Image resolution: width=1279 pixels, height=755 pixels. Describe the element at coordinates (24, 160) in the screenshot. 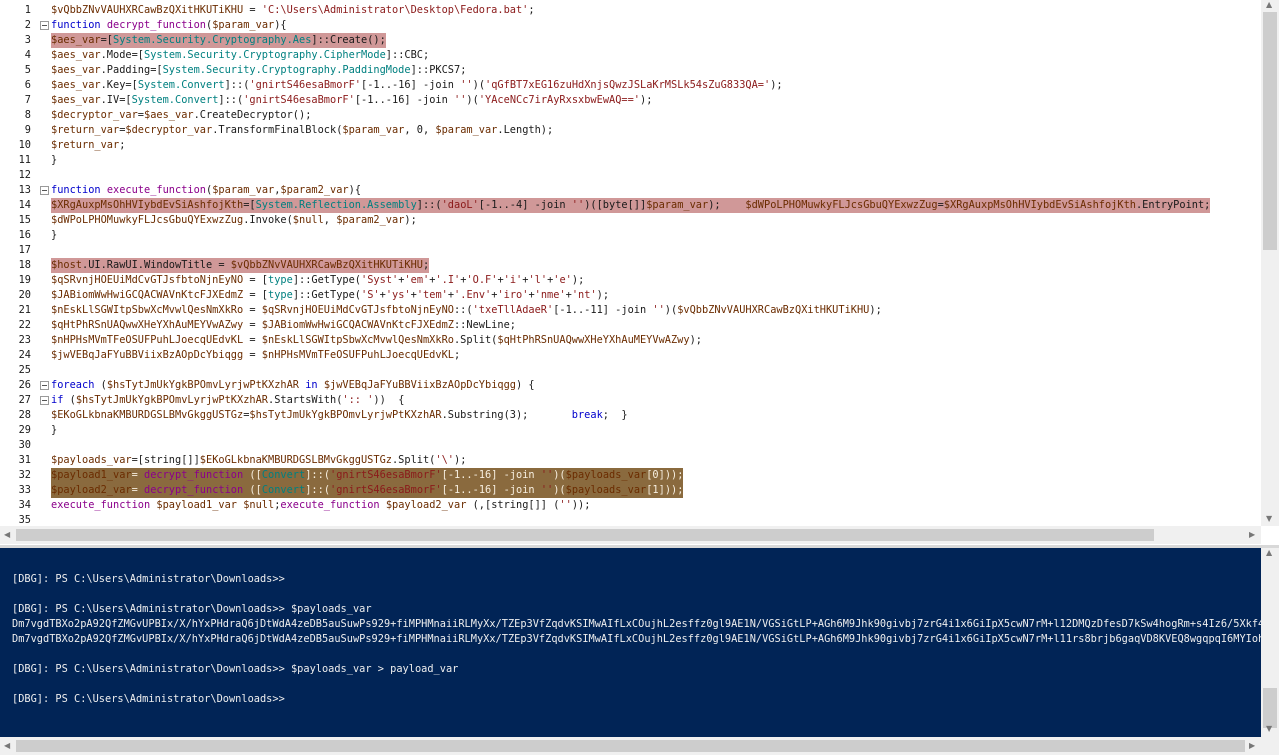

I see `line-number: 11` at that location.